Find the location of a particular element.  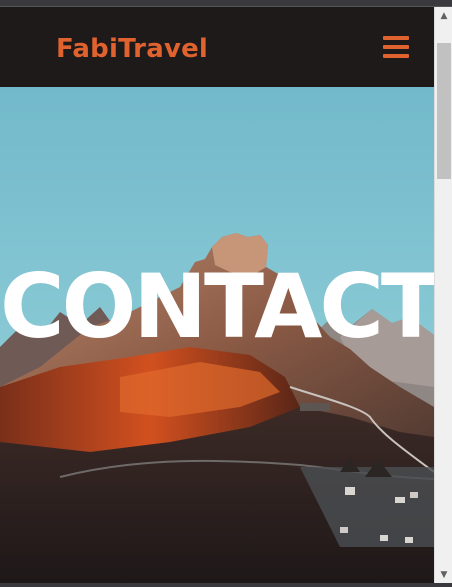

menu-bar-bottom is located at coordinates (396, 56).